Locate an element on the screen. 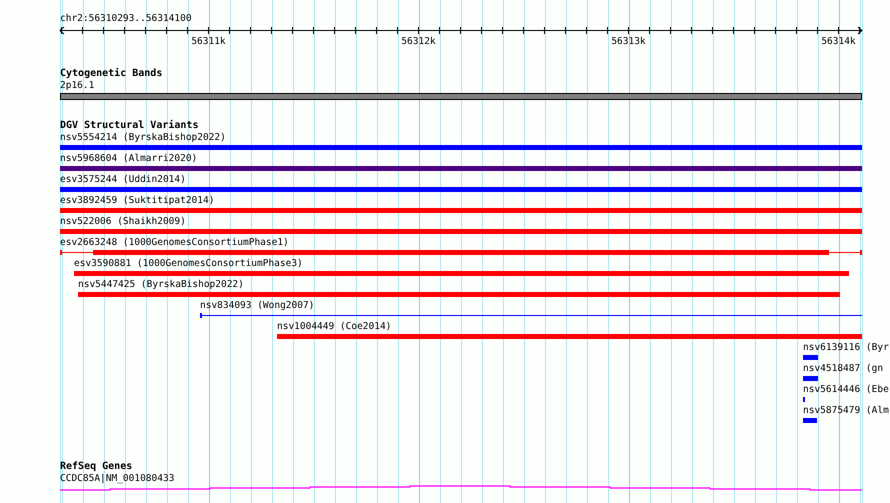 This screenshot has height=503, width=890. variant-label: nsv5447425 (ByrskaBishop2022) is located at coordinates (161, 284).